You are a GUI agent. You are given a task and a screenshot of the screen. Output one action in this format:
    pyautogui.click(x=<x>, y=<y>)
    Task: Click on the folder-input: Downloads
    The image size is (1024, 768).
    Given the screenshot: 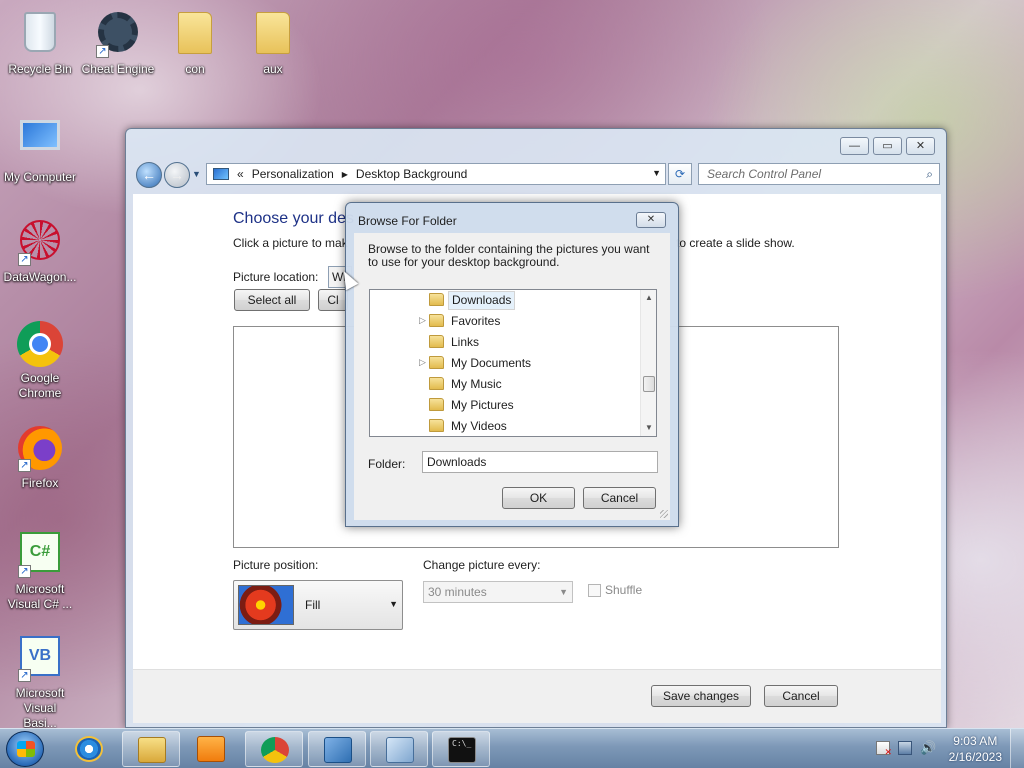 What is the action you would take?
    pyautogui.click(x=540, y=462)
    